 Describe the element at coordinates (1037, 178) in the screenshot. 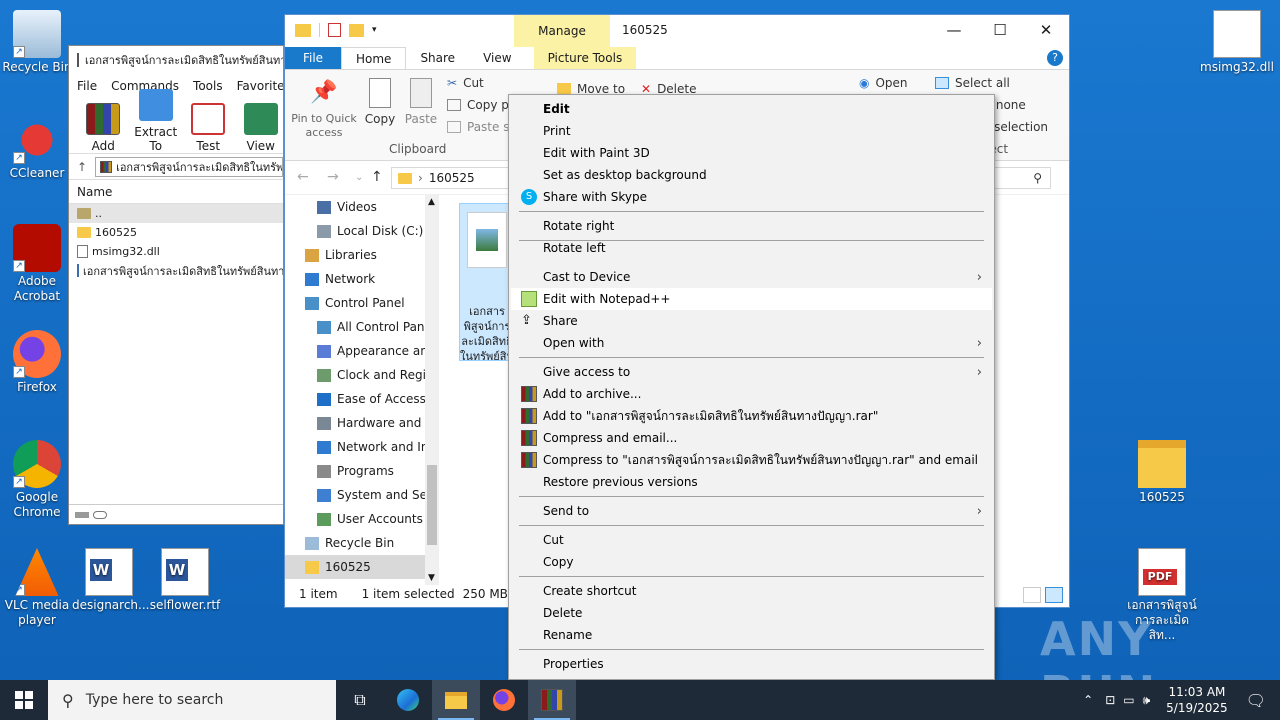

I see `search-icon: ⚲` at that location.